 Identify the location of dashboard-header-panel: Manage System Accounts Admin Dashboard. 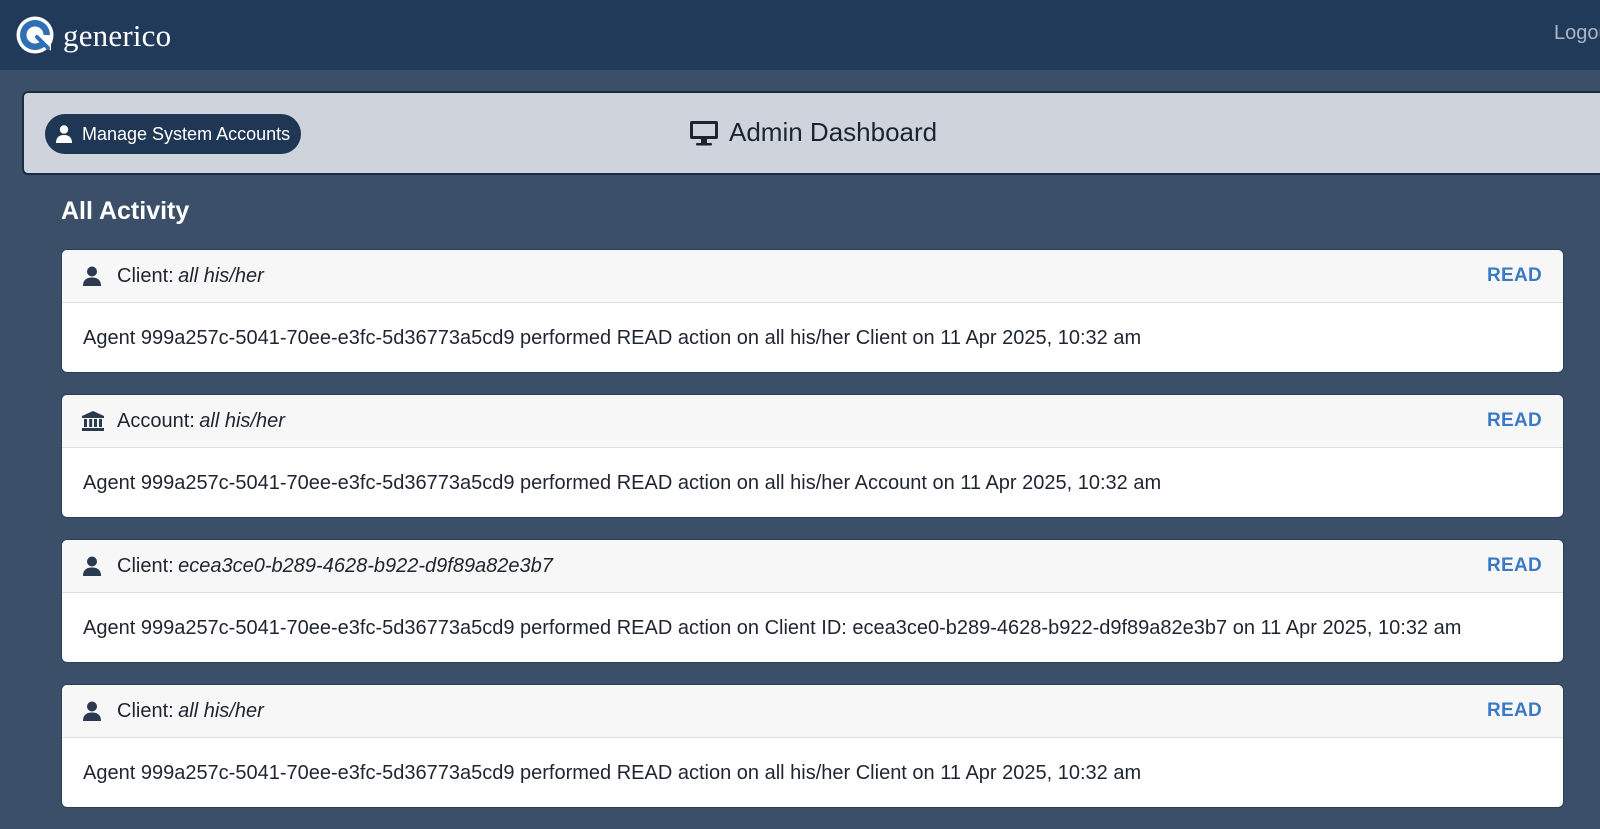
(811, 133).